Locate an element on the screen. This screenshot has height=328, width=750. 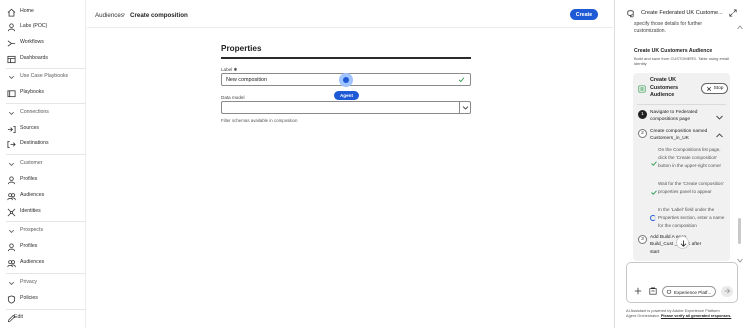
nav-prospect-profiles: Profiles is located at coordinates (43, 248).